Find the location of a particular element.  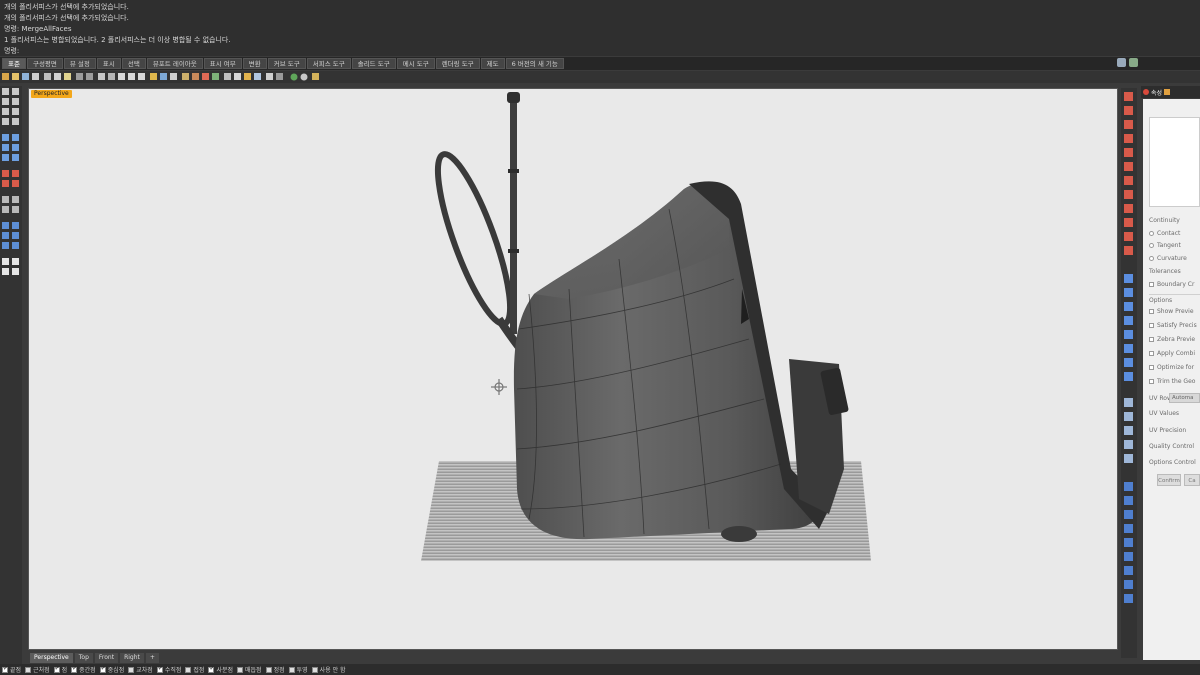

tab-set-view: 뷰 설정 is located at coordinates (79, 63).